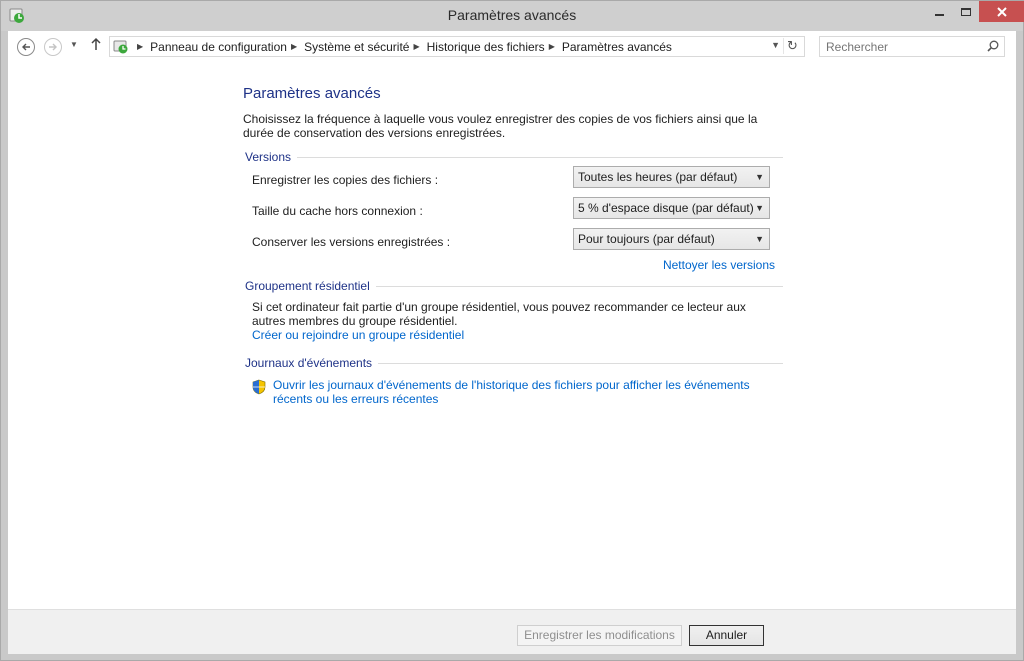 The height and width of the screenshot is (661, 1024). What do you see at coordinates (218, 47) in the screenshot?
I see `breadcrumb-control-panel: Panneau de configuration` at bounding box center [218, 47].